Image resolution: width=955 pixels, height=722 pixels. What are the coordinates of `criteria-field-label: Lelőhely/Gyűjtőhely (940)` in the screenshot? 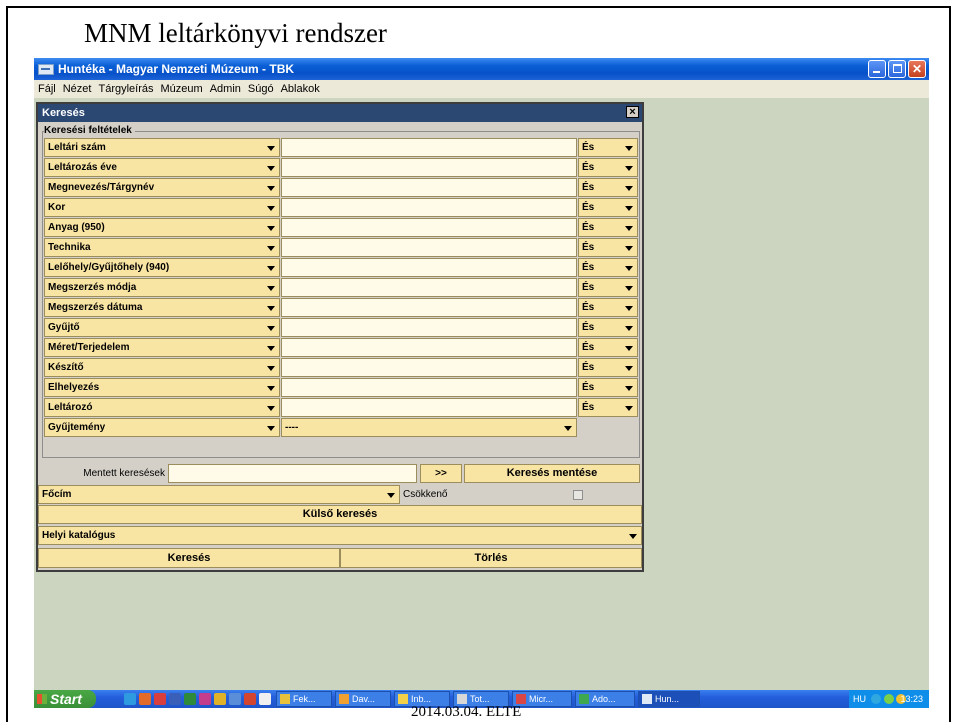 It's located at (109, 267).